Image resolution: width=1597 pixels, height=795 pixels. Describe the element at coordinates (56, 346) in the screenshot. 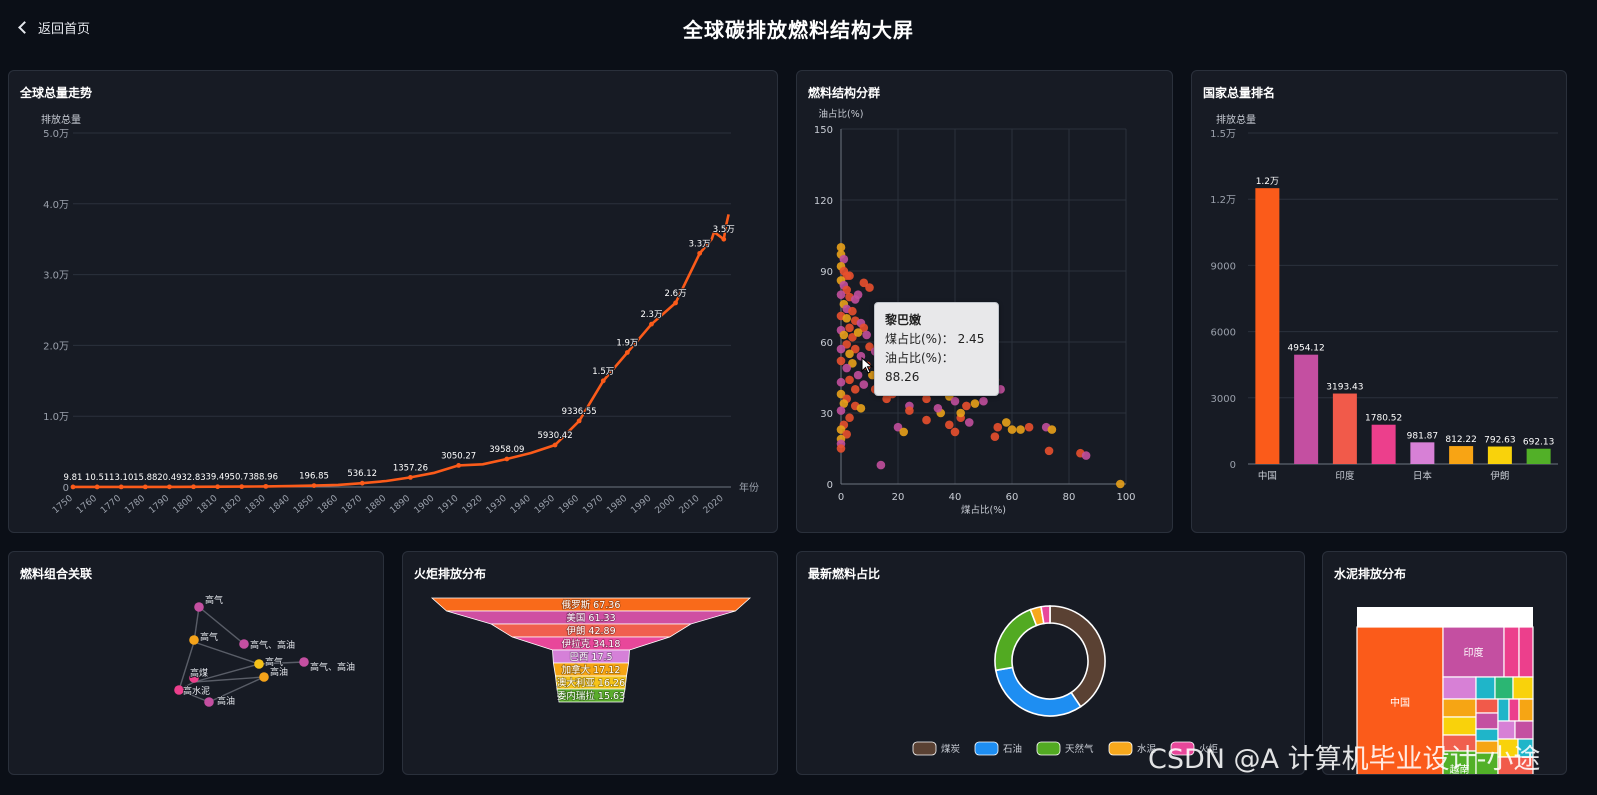

I see `y-tick-label: 2.0万` at that location.